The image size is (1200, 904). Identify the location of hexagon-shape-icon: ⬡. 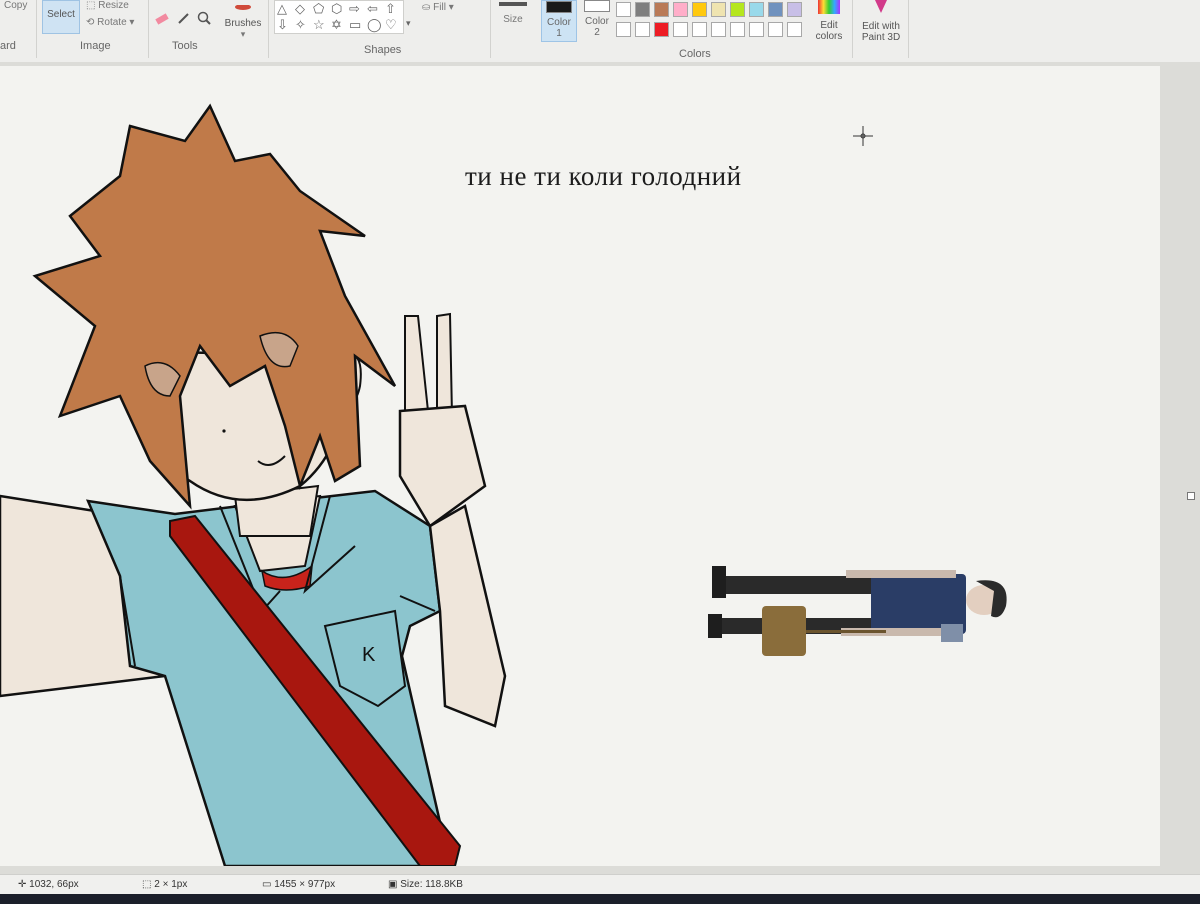
(336, 9).